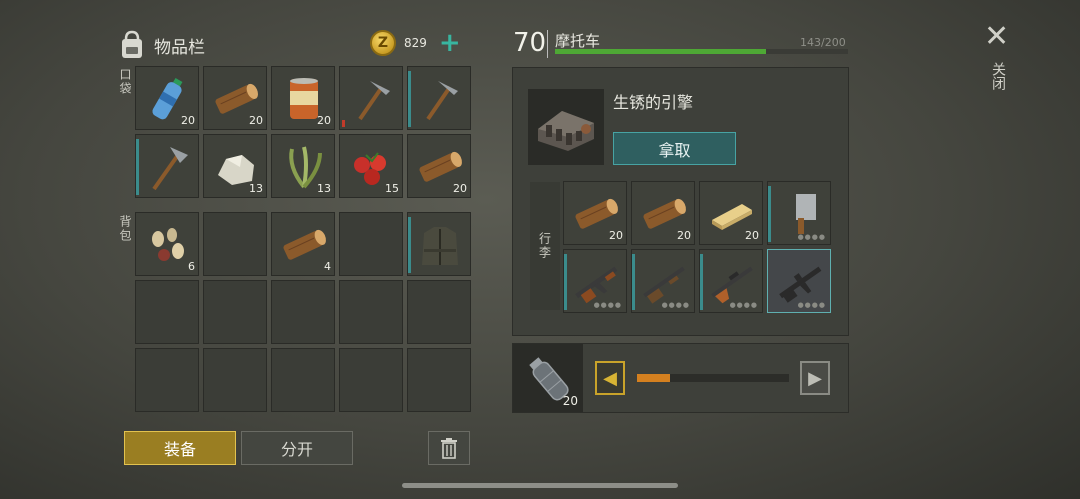  What do you see at coordinates (674, 148) in the screenshot?
I see `take-button: 拿取` at bounding box center [674, 148].